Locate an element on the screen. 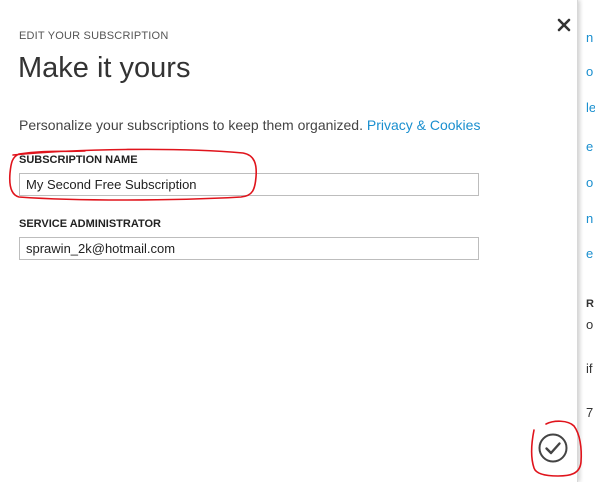  dialog-eyebrow: EDIT YOUR SUBSCRIPTION is located at coordinates (94, 36).